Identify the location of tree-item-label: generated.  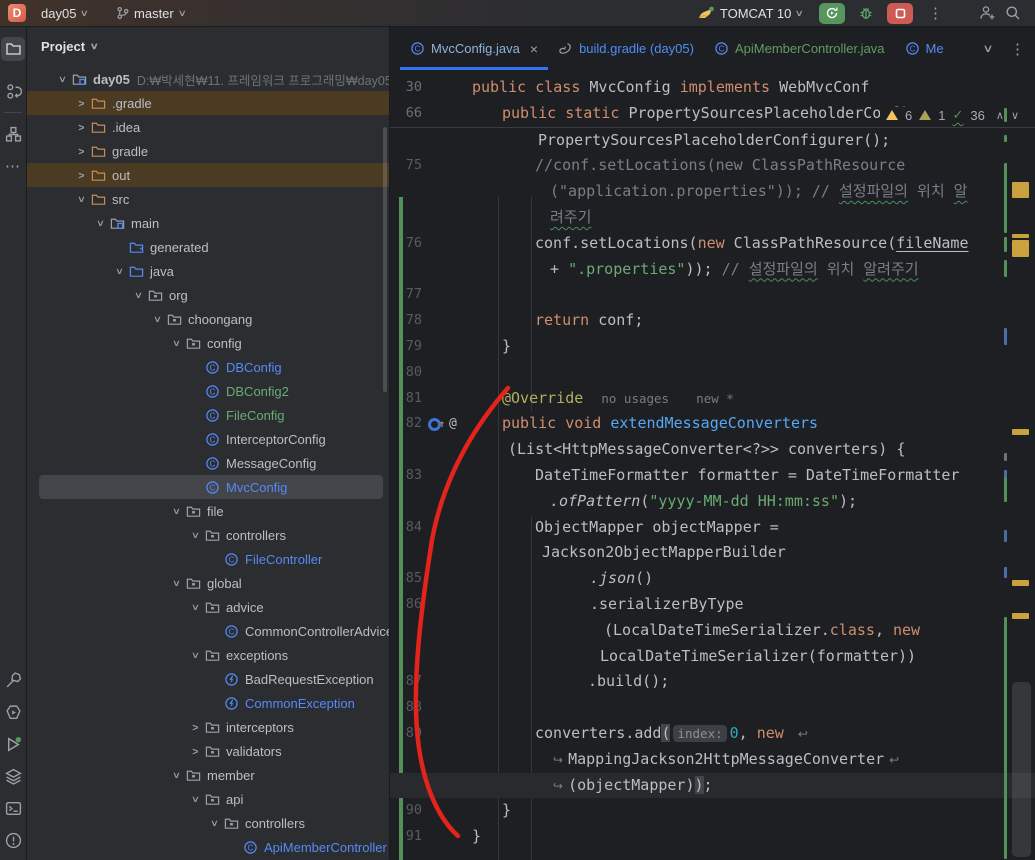
(179, 247).